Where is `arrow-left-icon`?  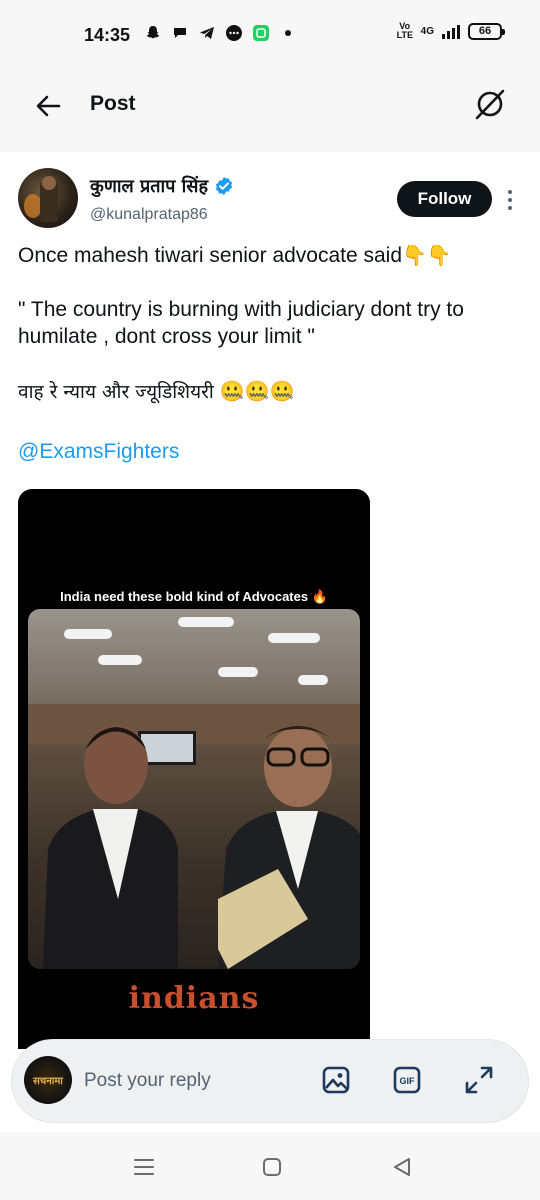 arrow-left-icon is located at coordinates (48, 106).